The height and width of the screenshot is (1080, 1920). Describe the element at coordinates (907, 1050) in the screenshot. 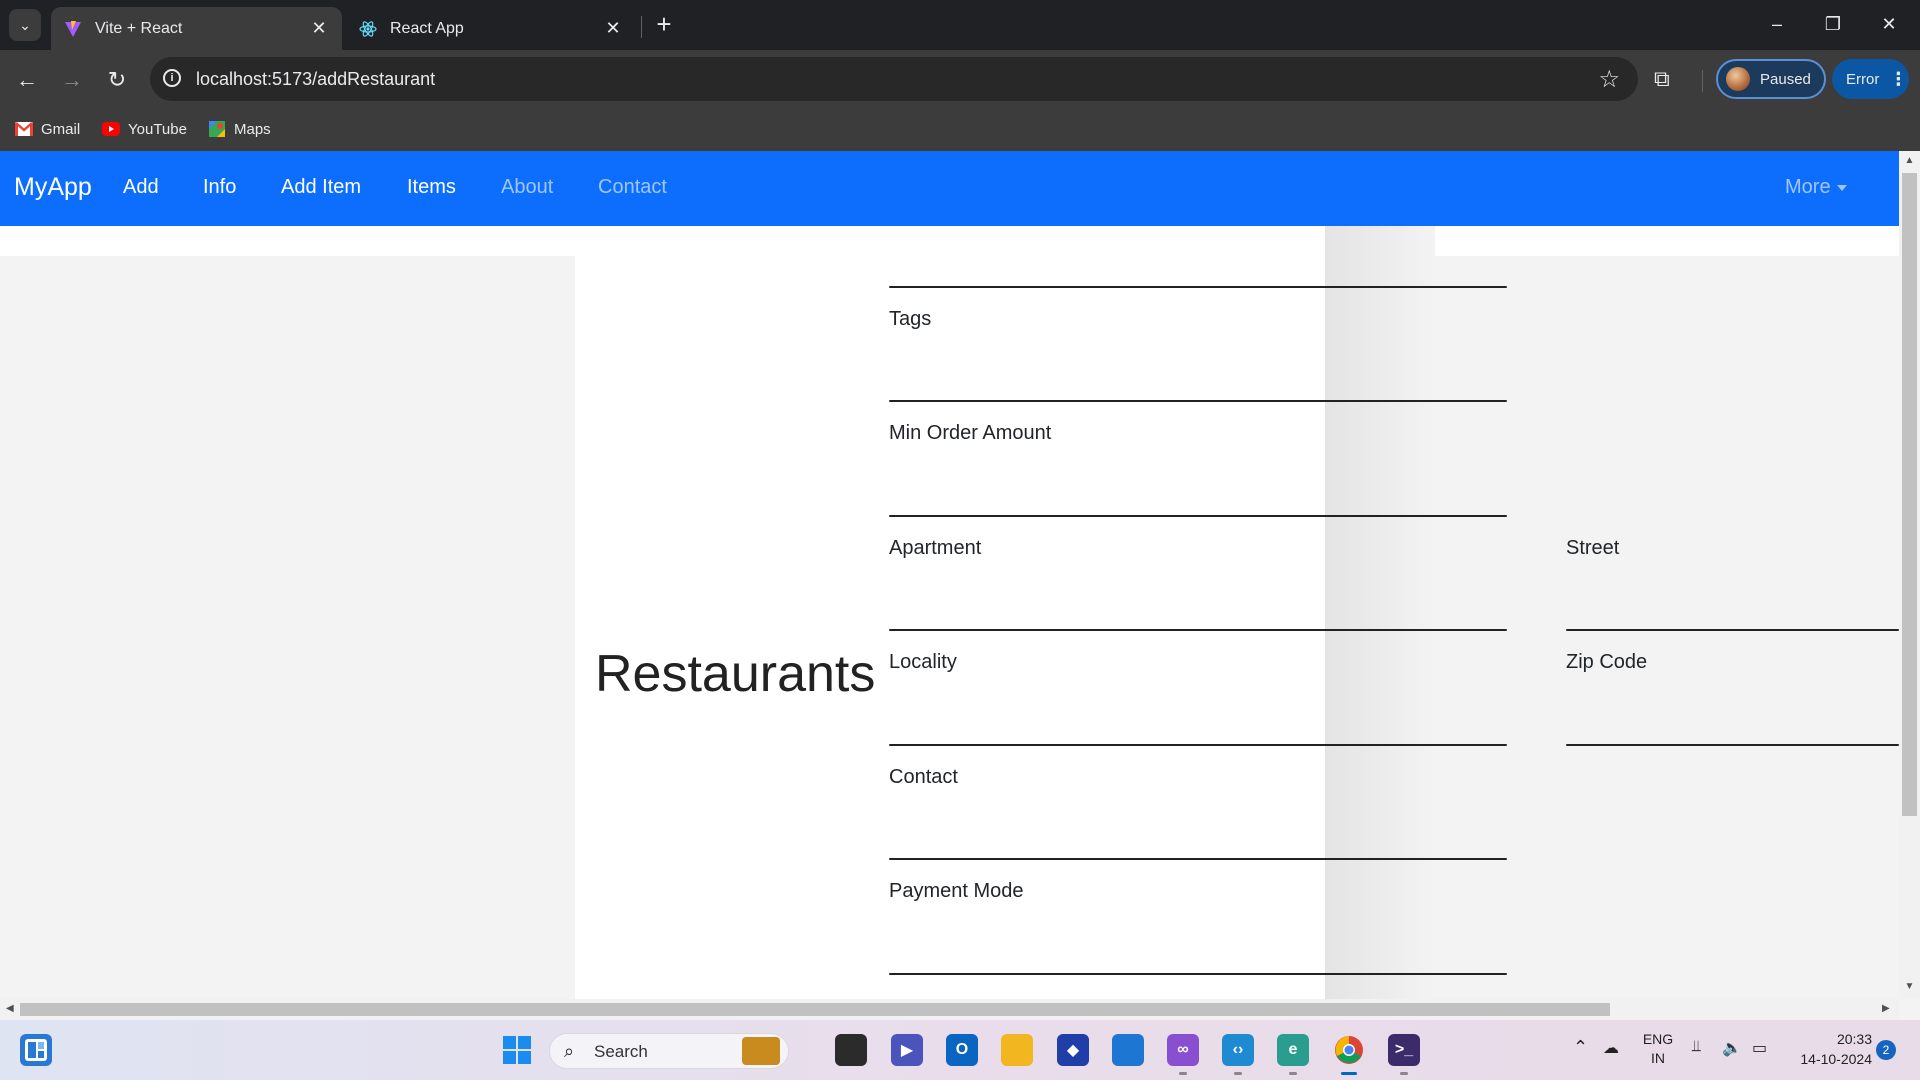

I see `teams-icon: ▶` at that location.